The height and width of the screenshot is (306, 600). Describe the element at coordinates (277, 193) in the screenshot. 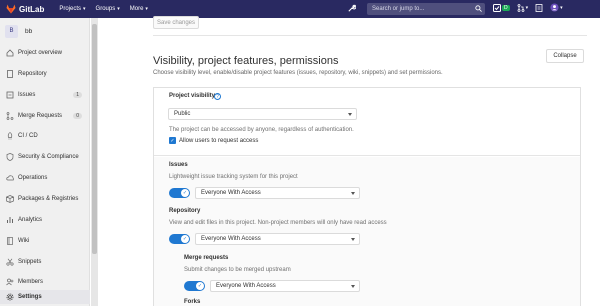

I see `issues-access-select: Everyone With Access` at that location.